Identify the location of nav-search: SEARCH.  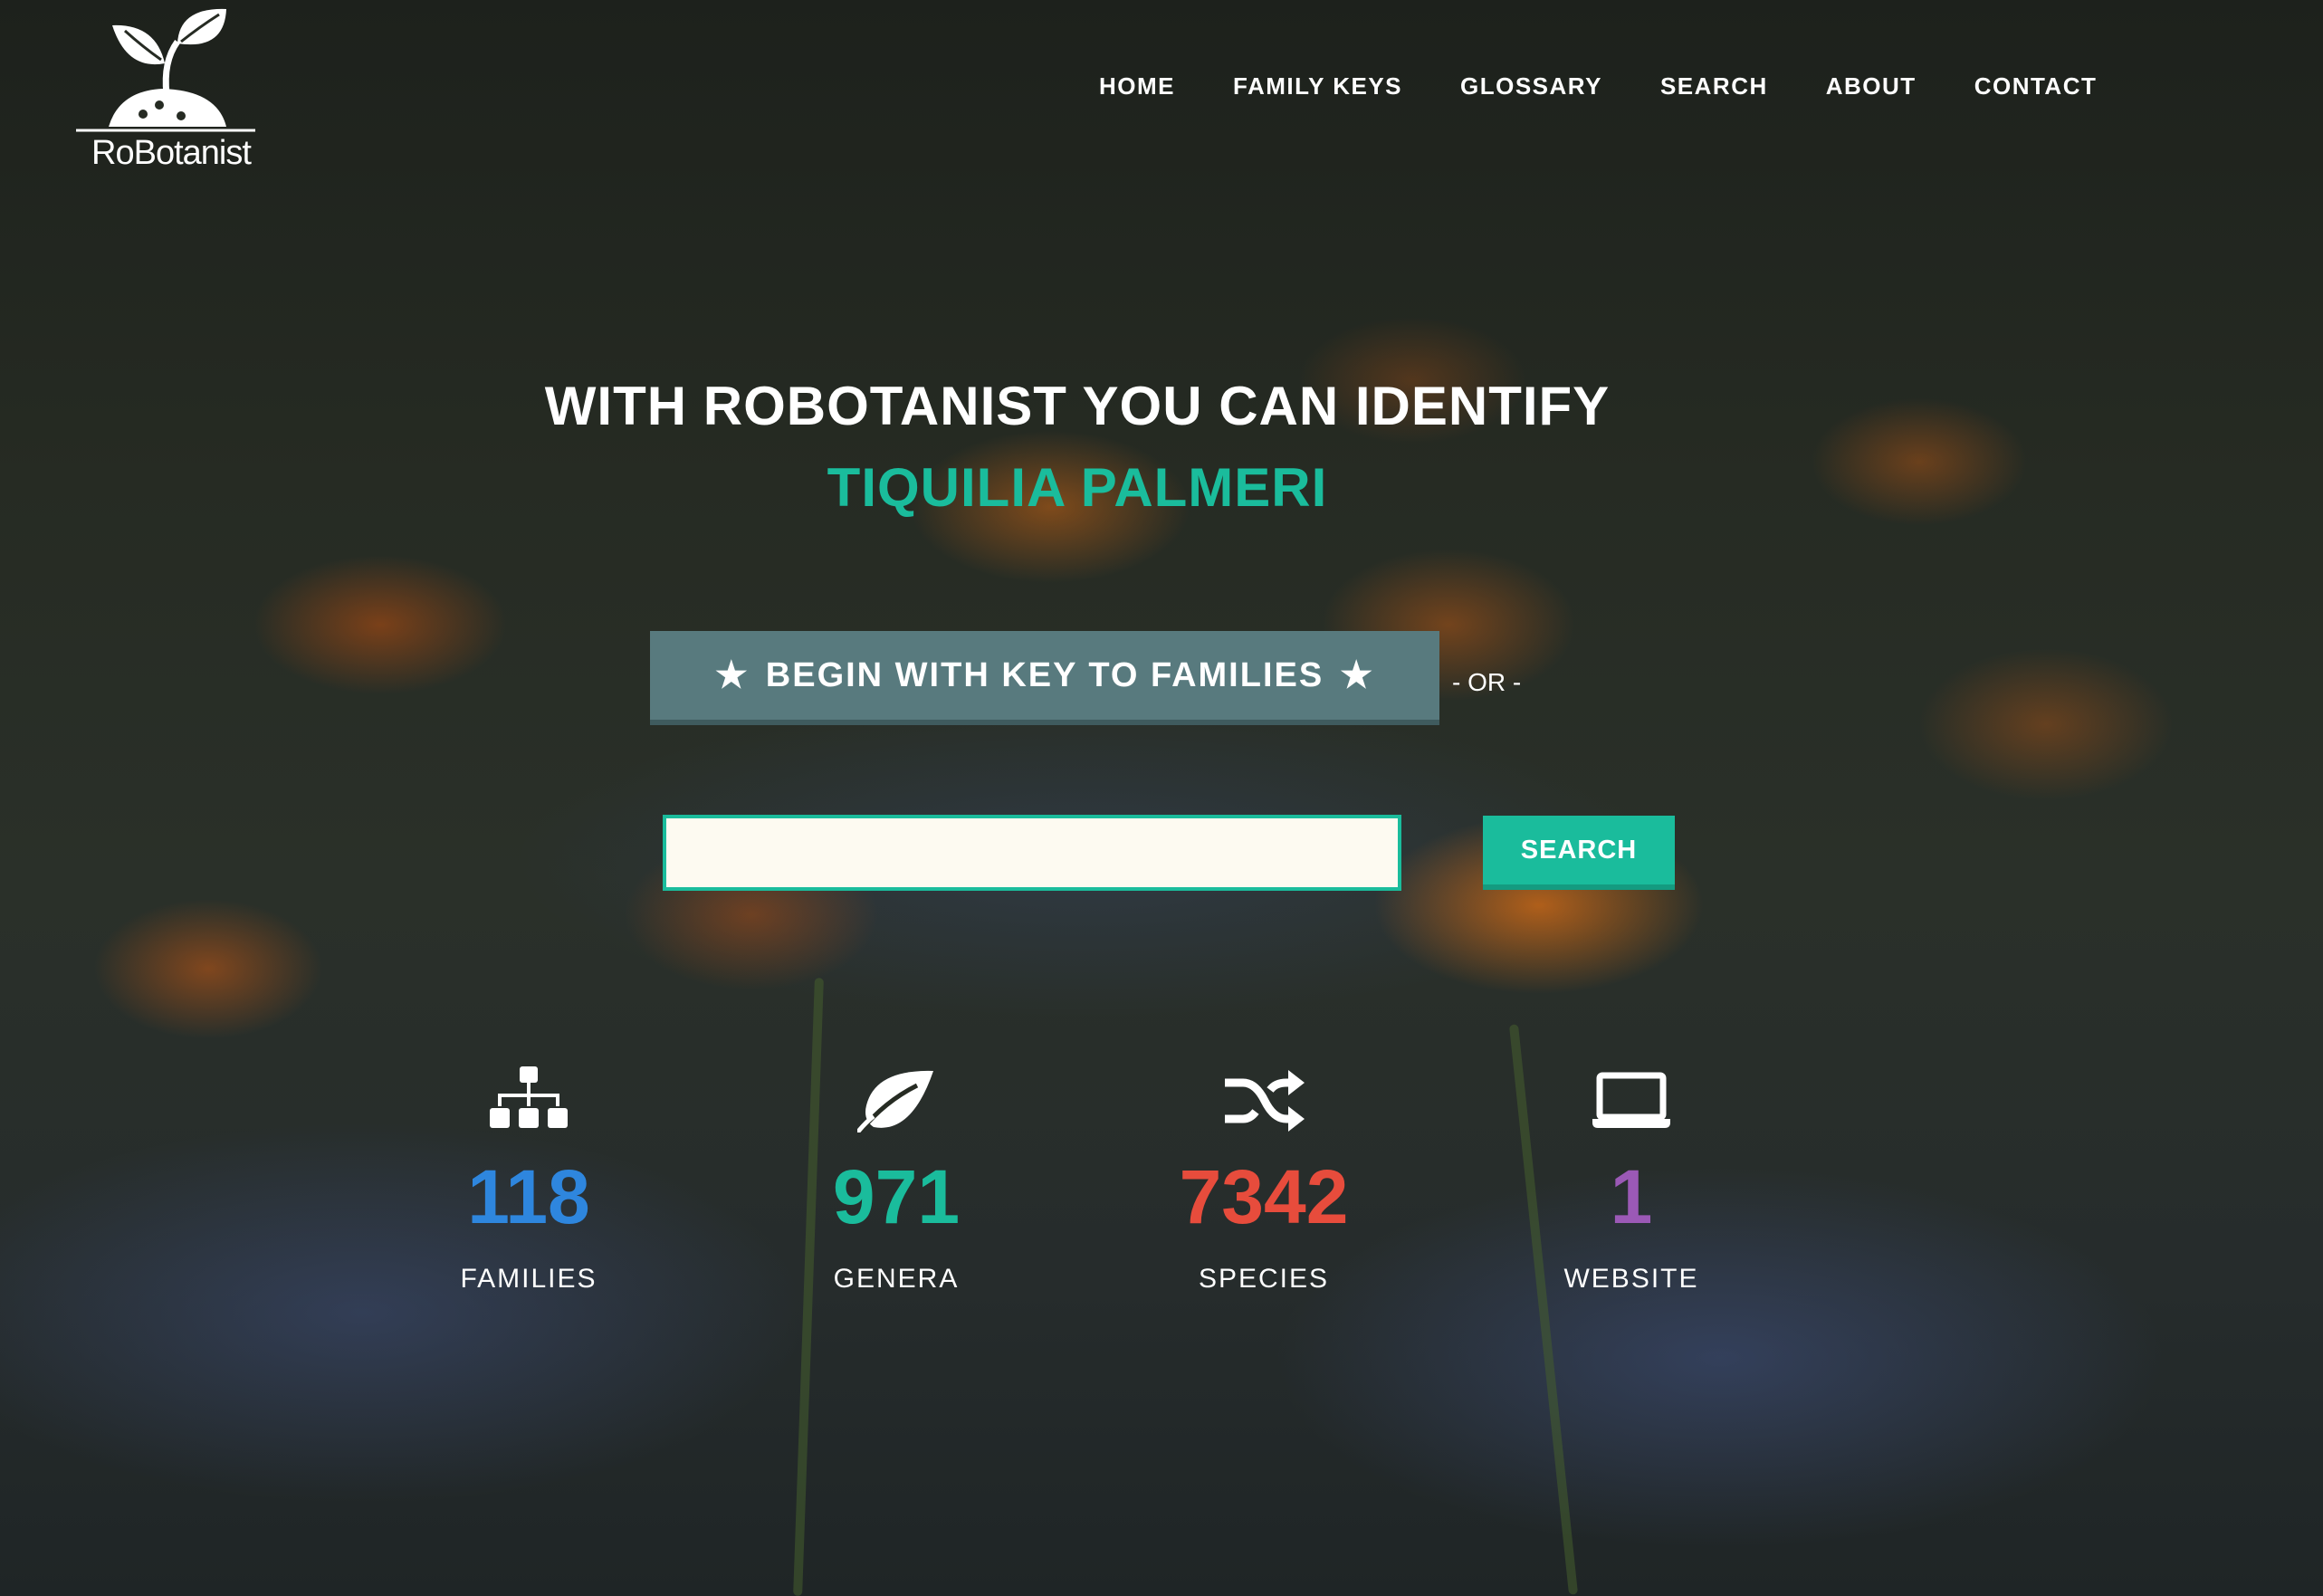
(1714, 86).